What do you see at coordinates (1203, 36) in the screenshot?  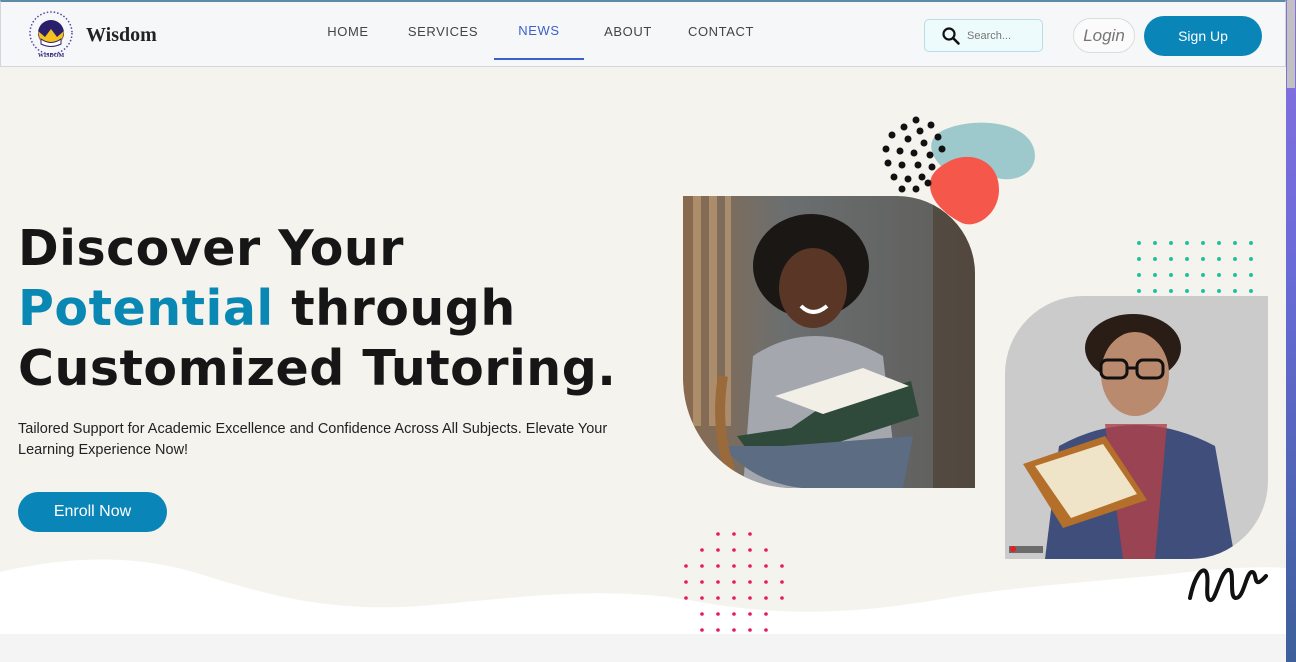 I see `signup-button: Sign Up` at bounding box center [1203, 36].